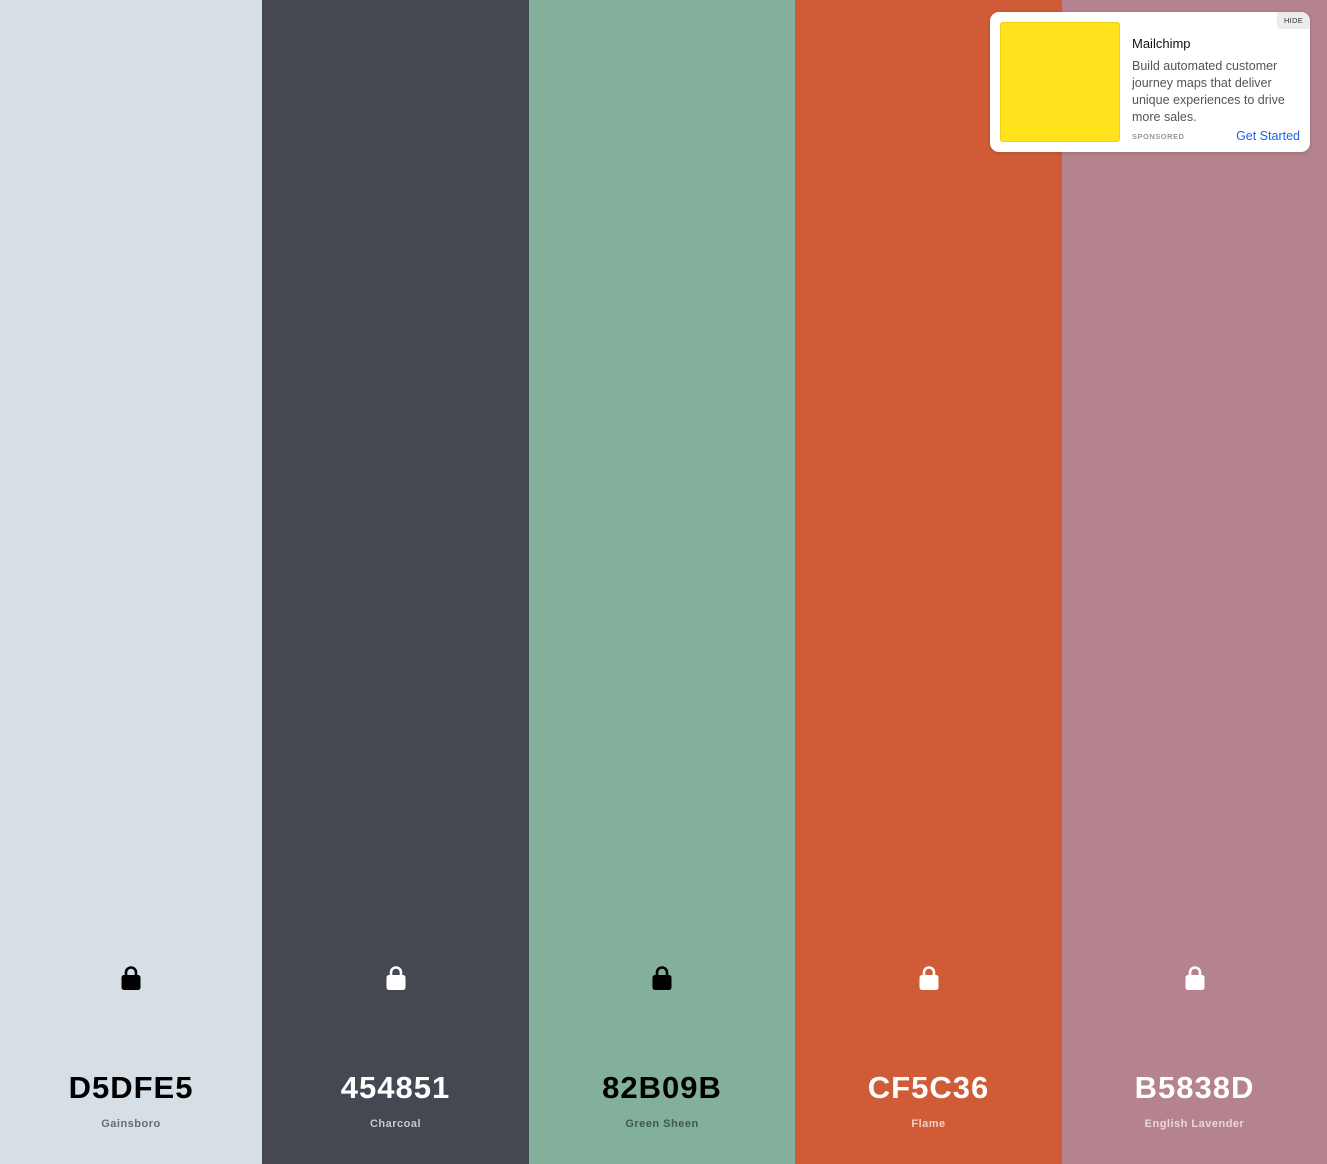 The image size is (1327, 1164). Describe the element at coordinates (1194, 1124) in the screenshot. I see `color-name: English Lavender` at that location.